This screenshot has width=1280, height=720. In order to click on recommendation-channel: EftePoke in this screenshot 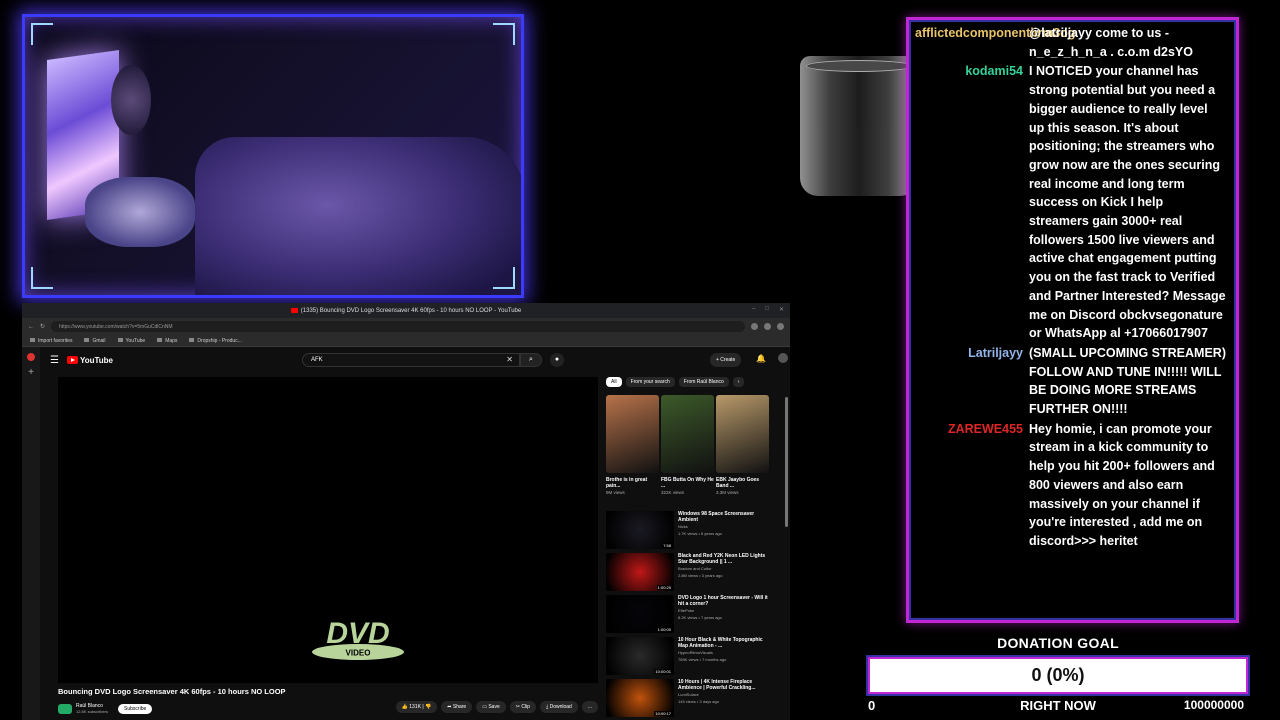, I will do `click(686, 610)`.